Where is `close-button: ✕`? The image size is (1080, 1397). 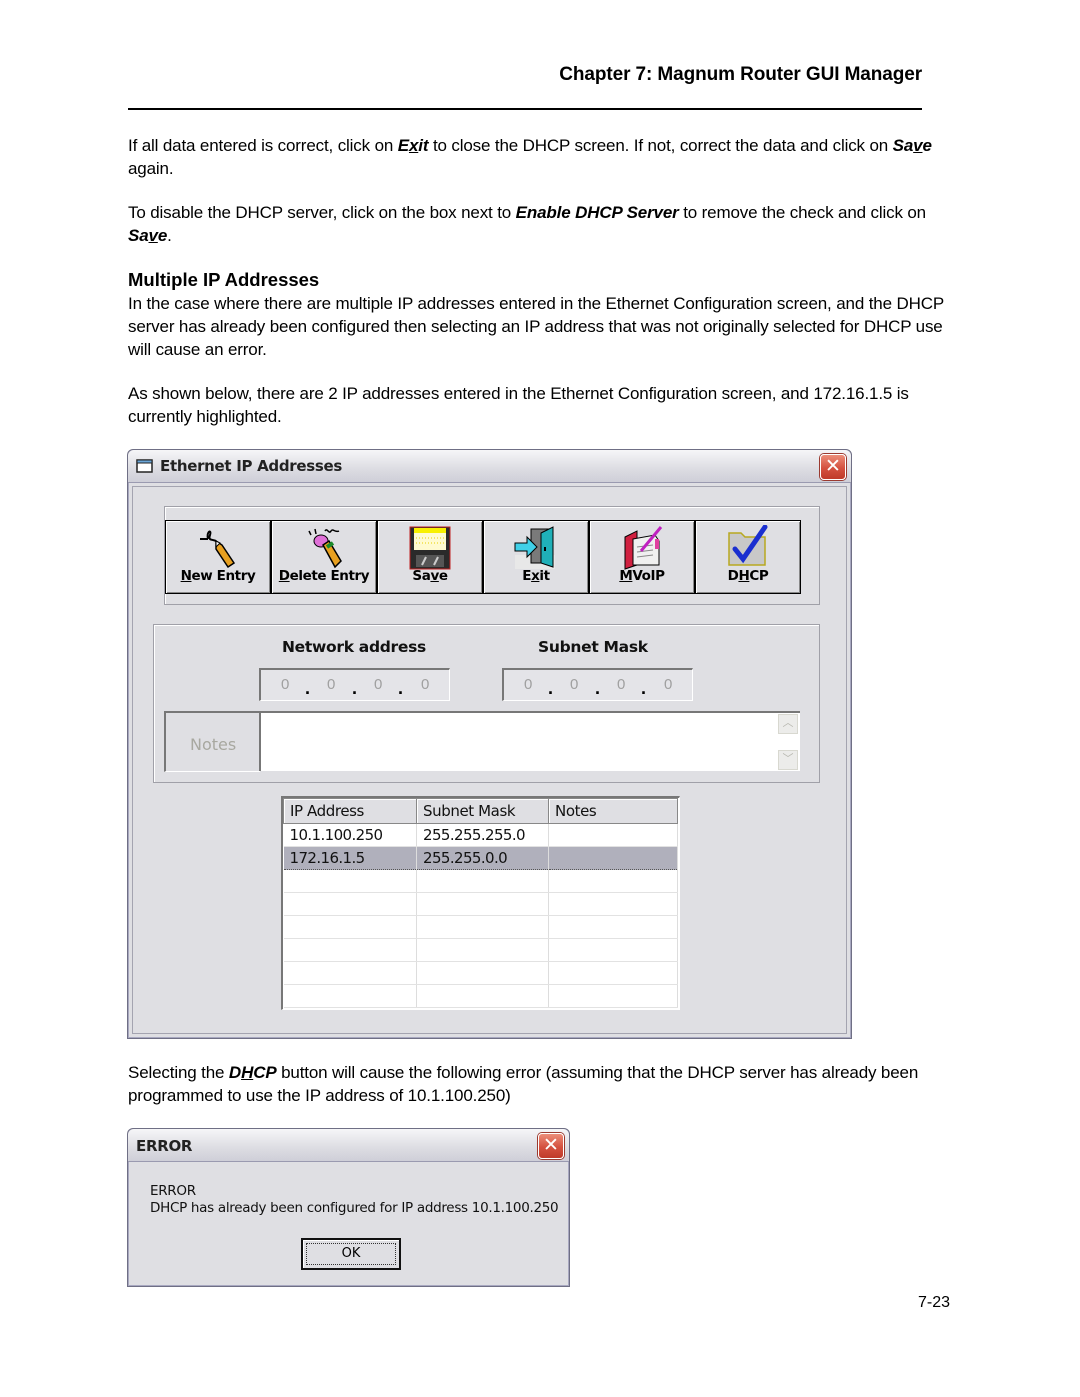
close-button: ✕ is located at coordinates (833, 467).